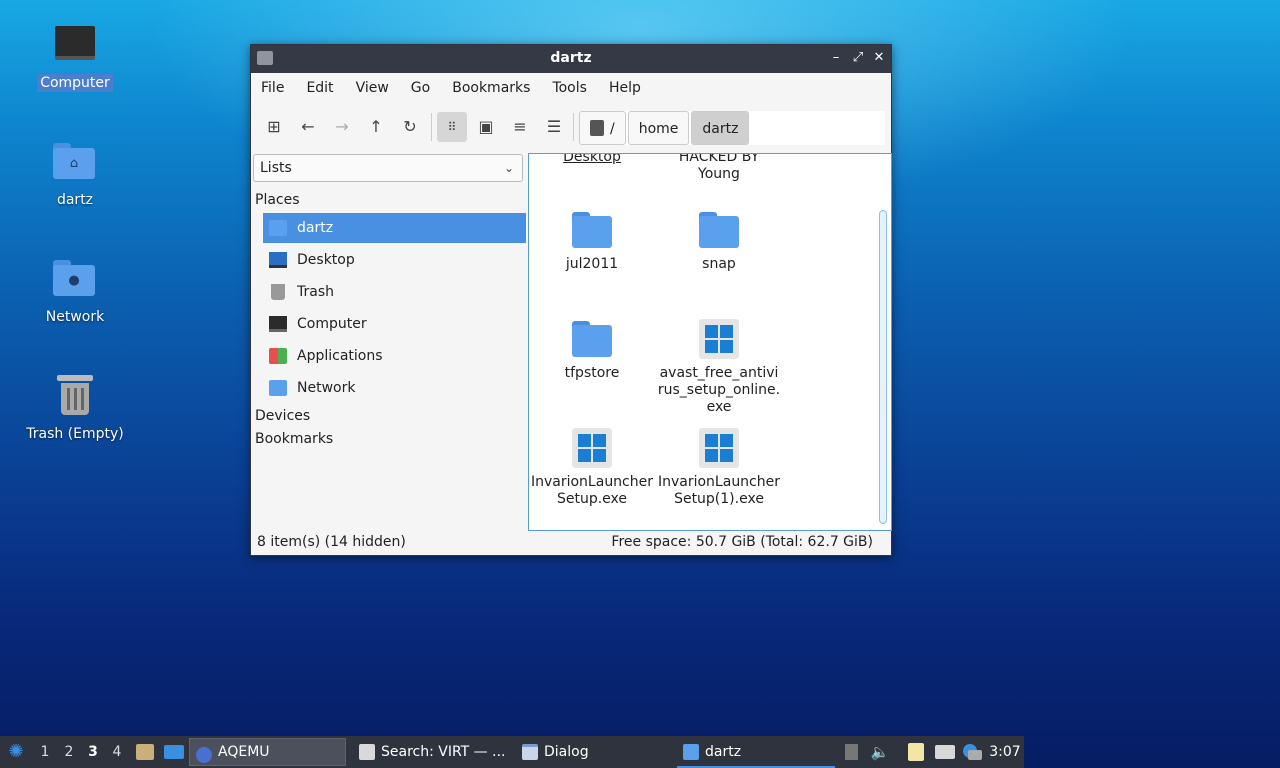 Image resolution: width=1280 pixels, height=768 pixels. Describe the element at coordinates (452, 127) in the screenshot. I see `icon-view-icon: ⠿` at that location.